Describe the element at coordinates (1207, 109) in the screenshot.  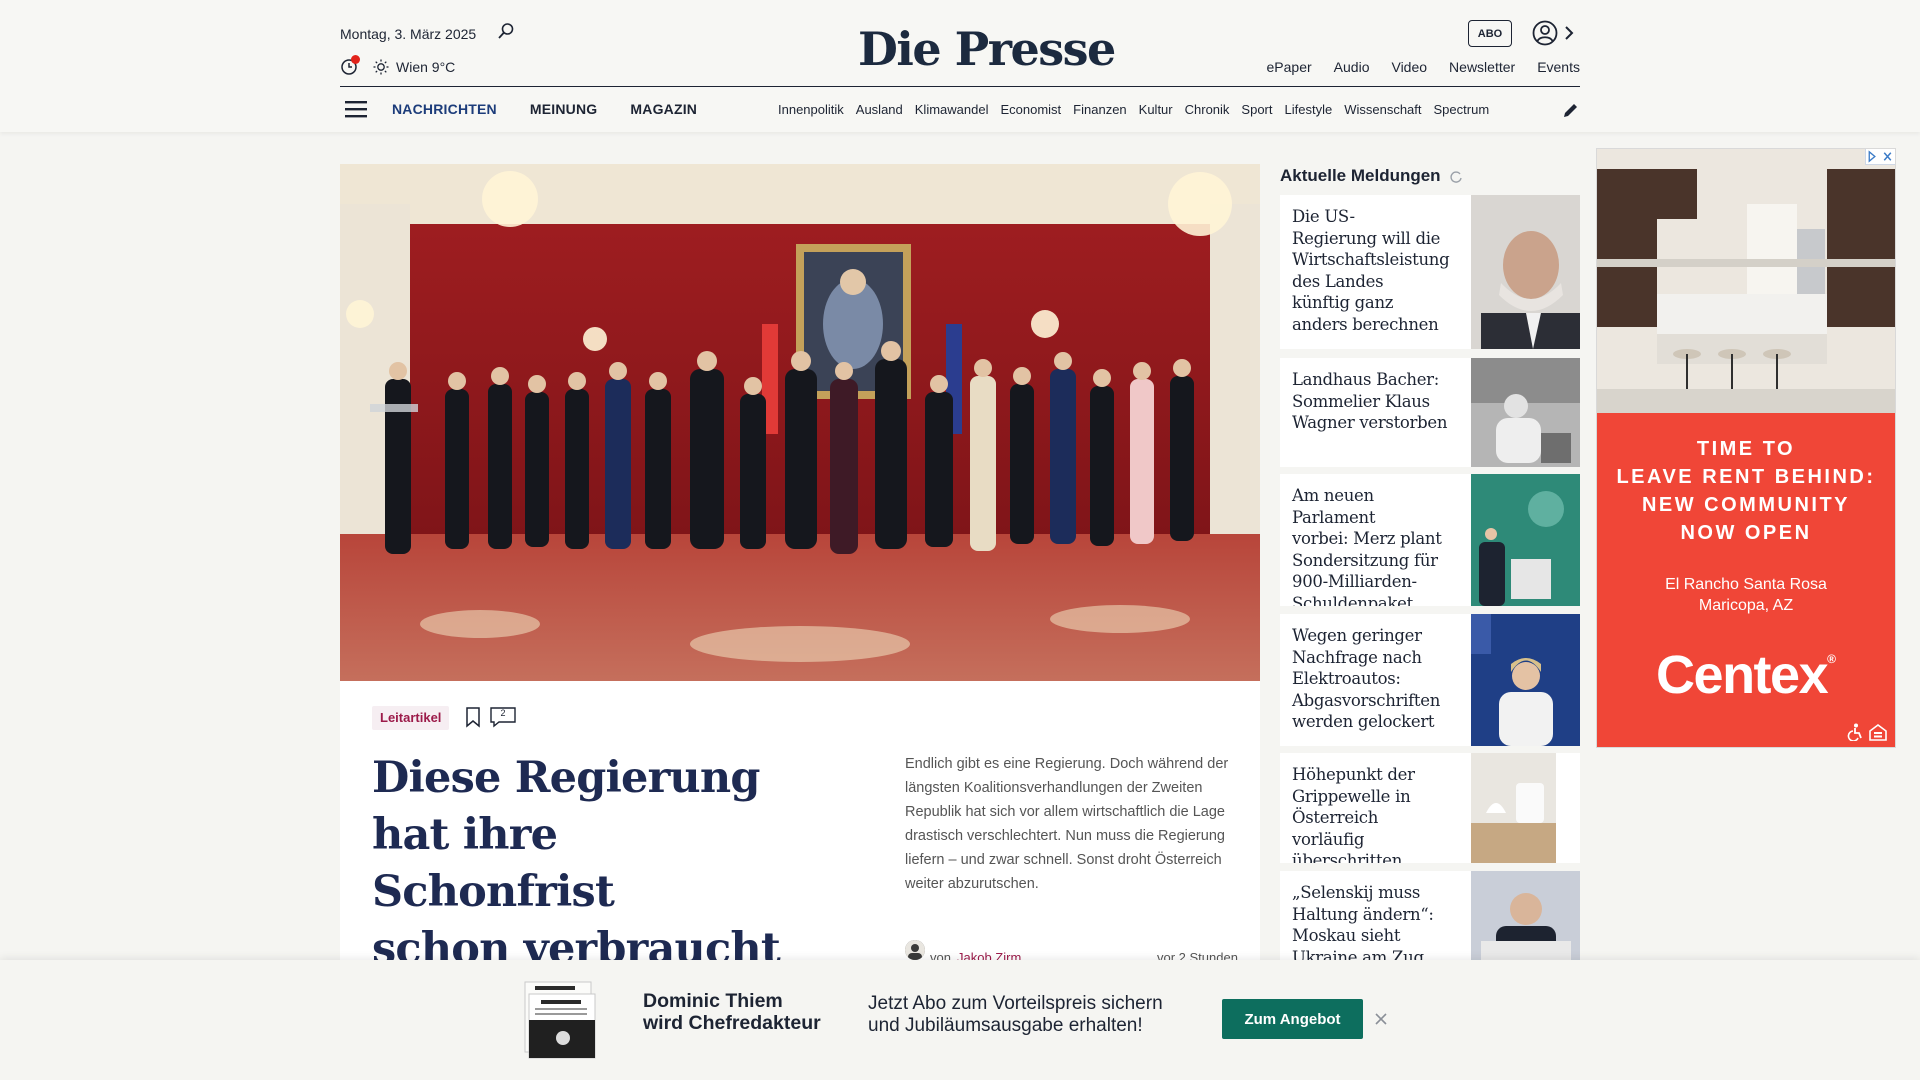
I see `nav-chronik: Chronik` at that location.